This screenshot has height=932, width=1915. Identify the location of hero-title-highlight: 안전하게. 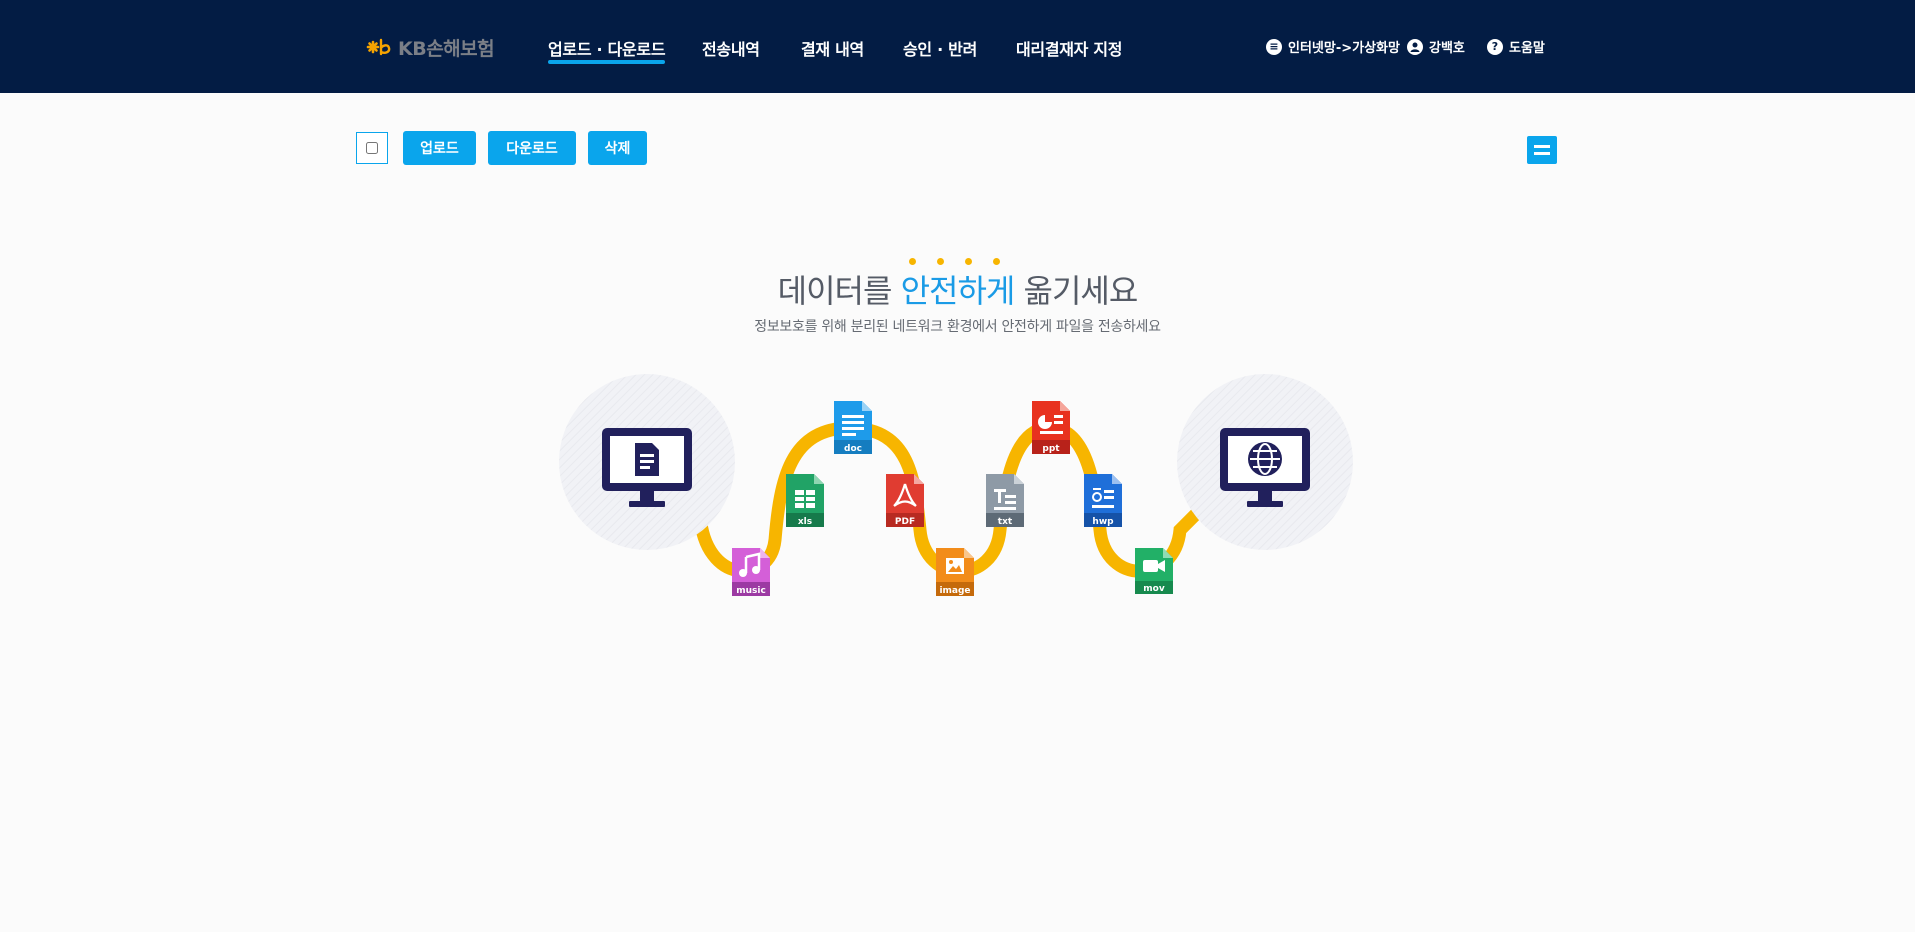
(958, 291).